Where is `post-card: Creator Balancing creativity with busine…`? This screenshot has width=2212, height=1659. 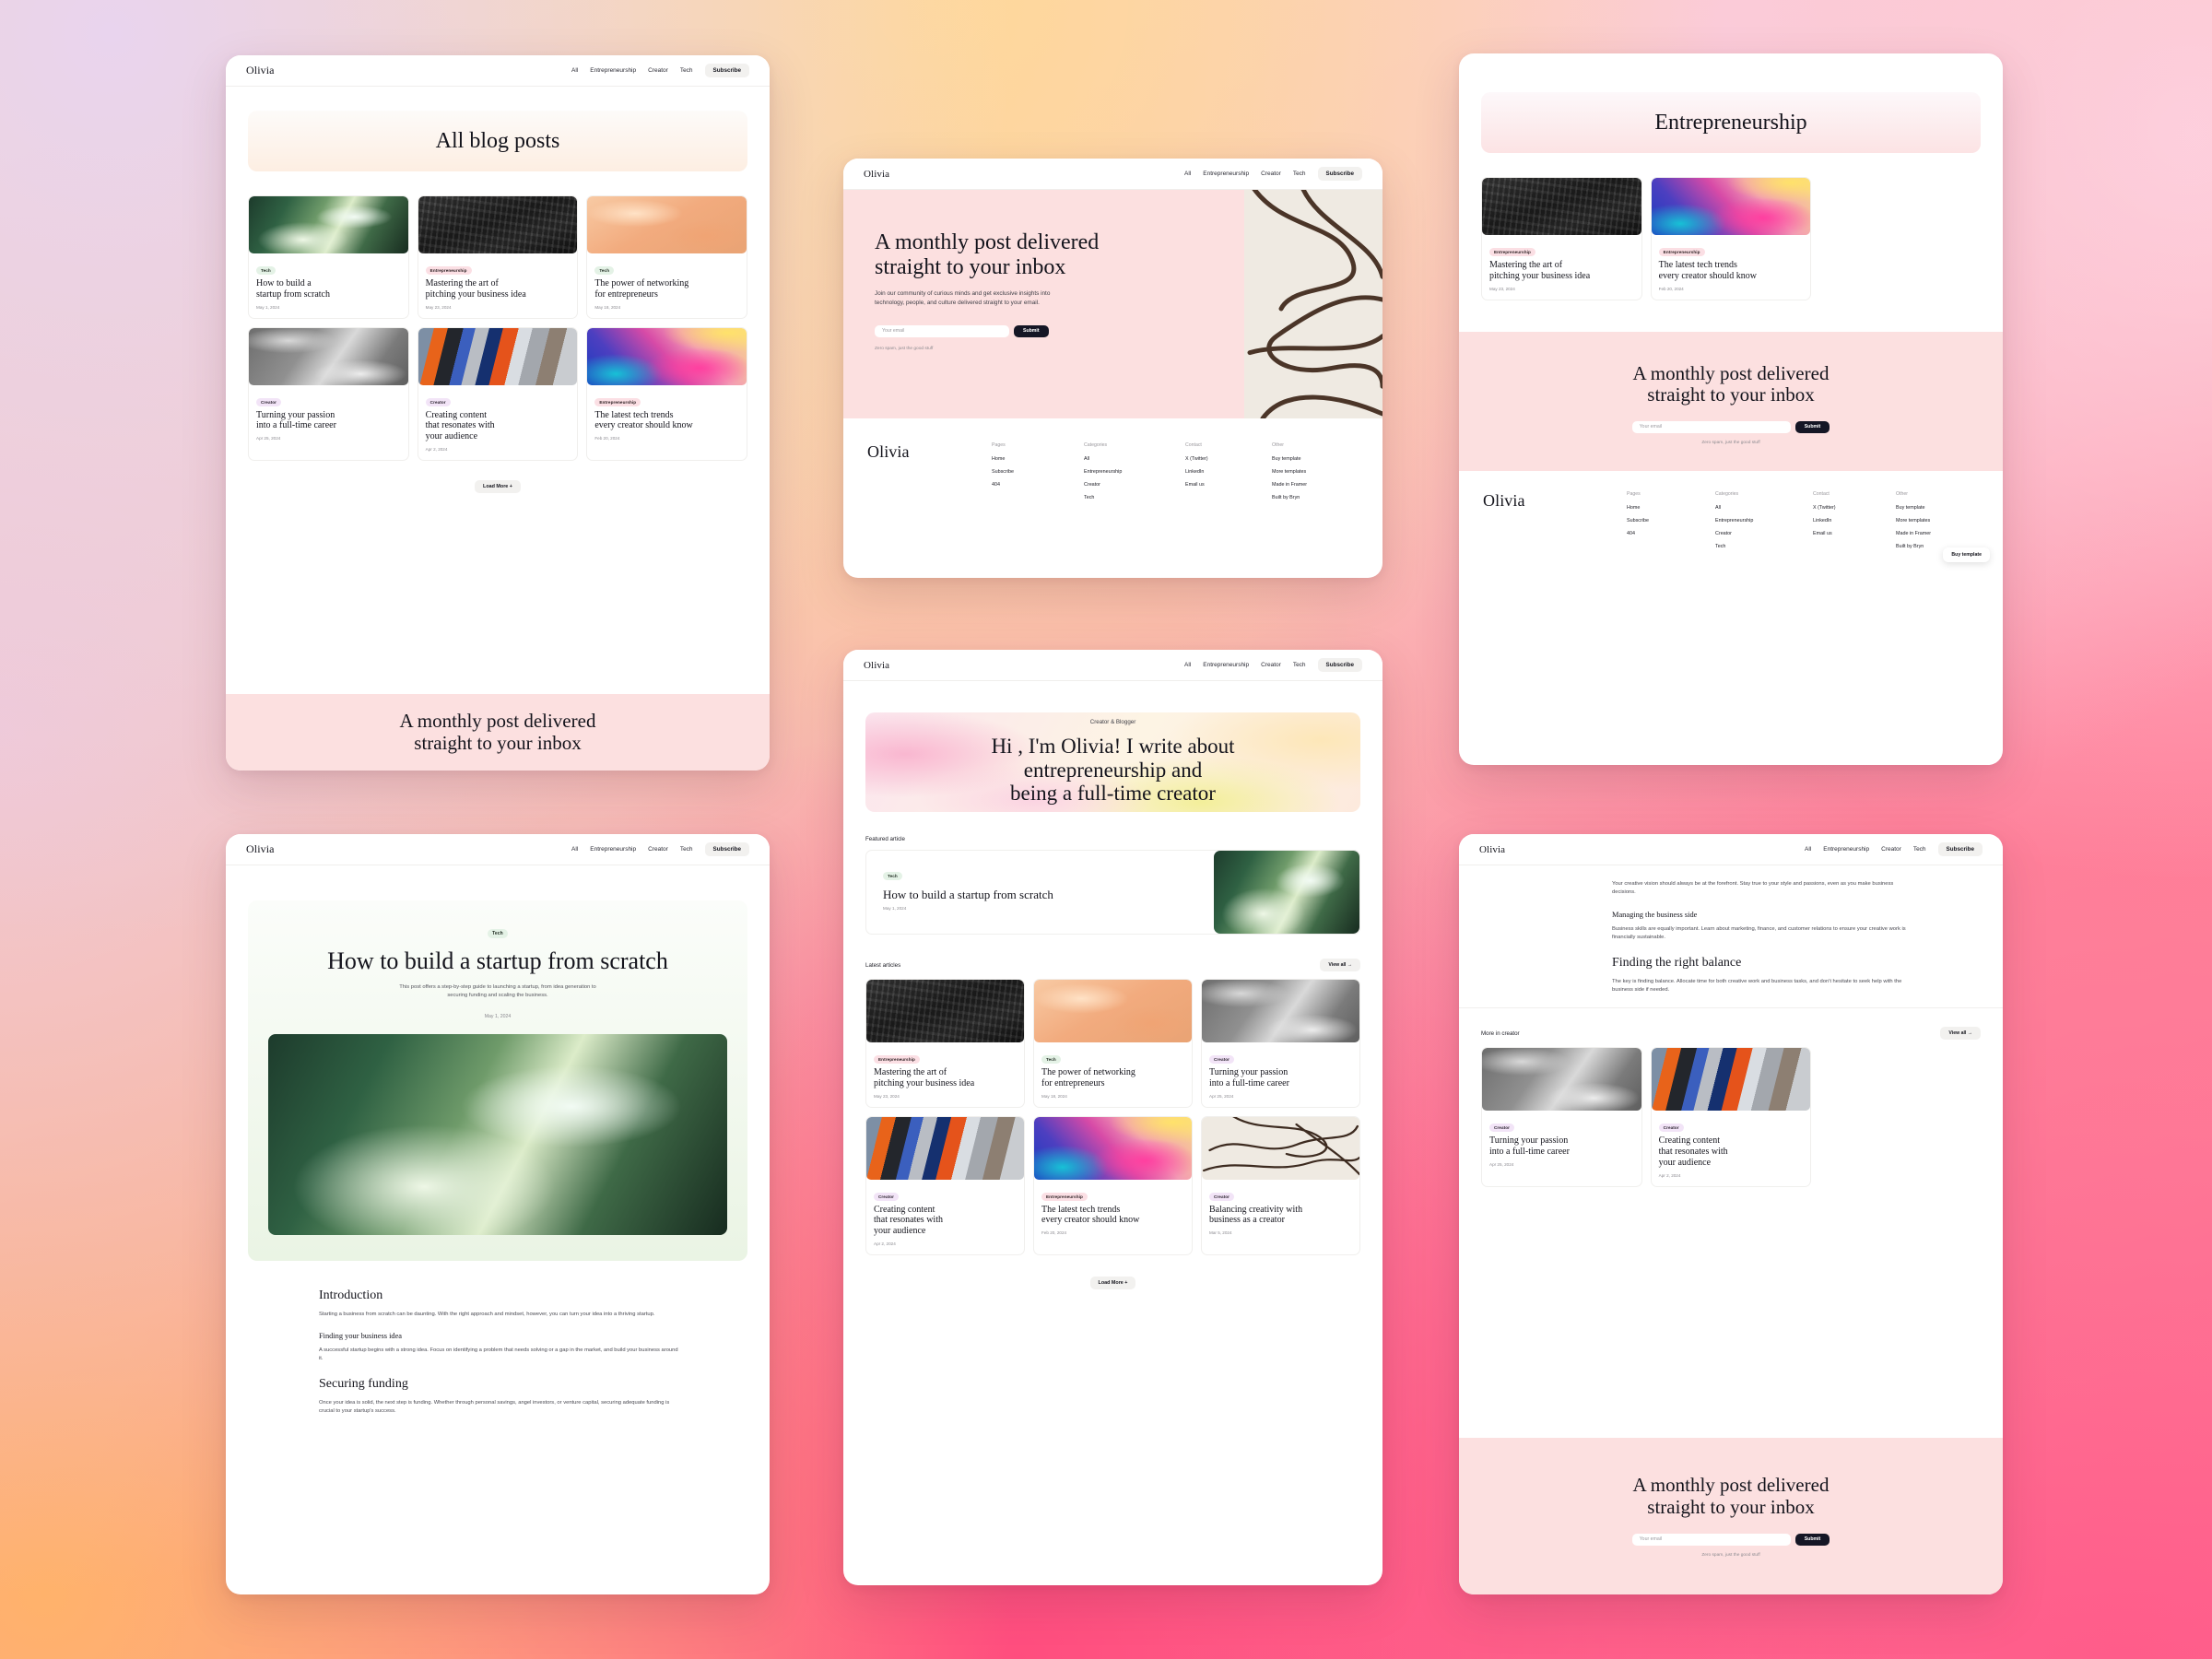 post-card: Creator Balancing creativity with busine… is located at coordinates (1280, 1185).